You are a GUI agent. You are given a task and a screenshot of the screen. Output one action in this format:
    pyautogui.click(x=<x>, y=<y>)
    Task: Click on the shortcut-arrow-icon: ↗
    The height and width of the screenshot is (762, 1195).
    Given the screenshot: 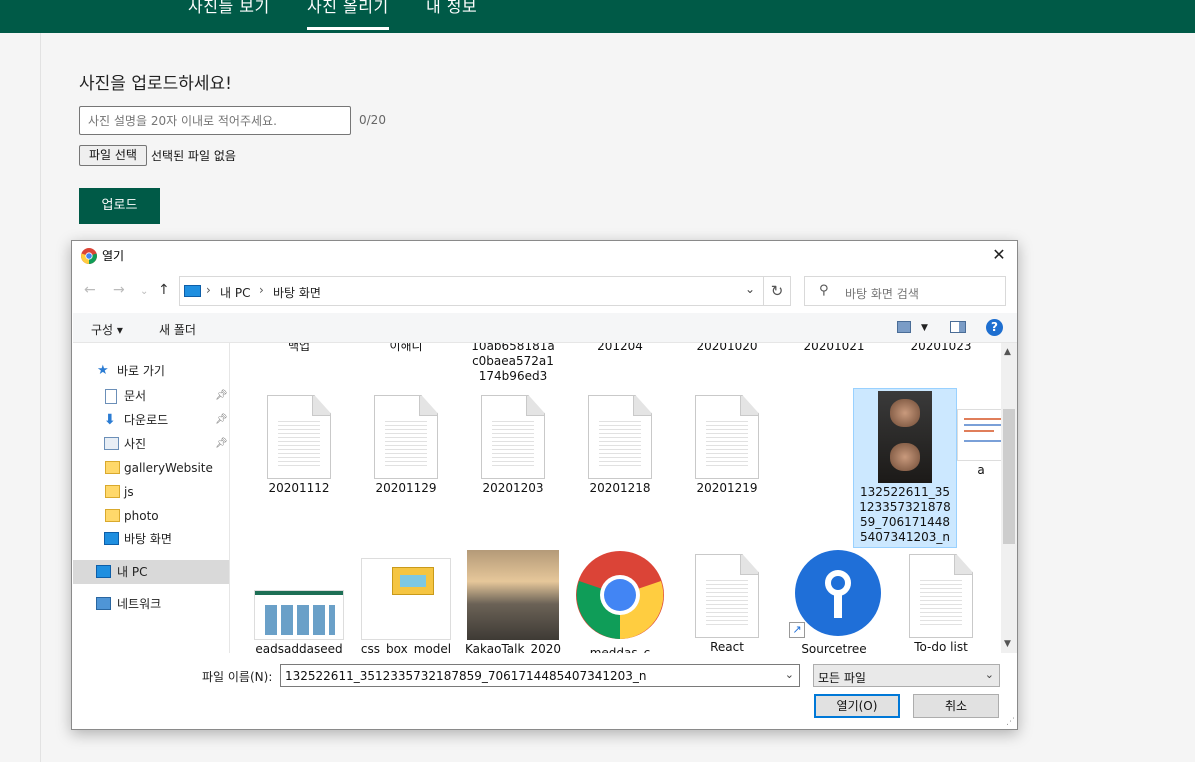 What is the action you would take?
    pyautogui.click(x=797, y=630)
    